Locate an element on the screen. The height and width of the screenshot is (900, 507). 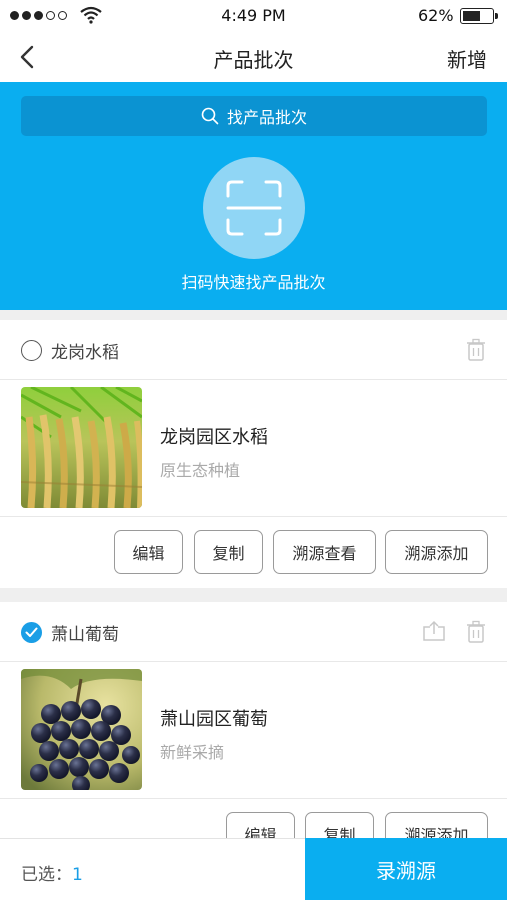
page-title: 产品批次 is located at coordinates (253, 60).